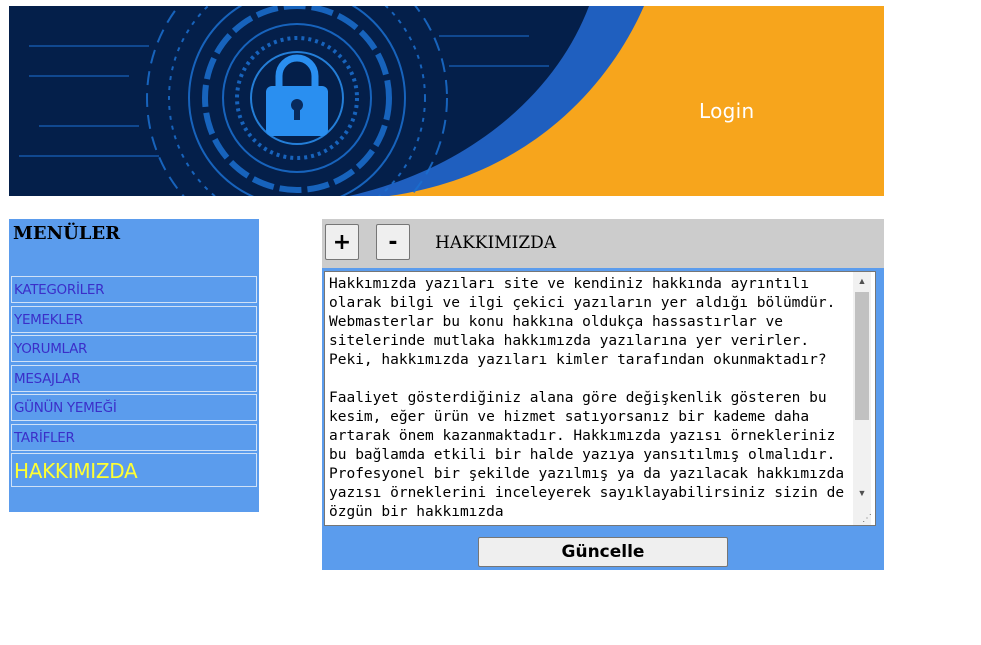 Image resolution: width=981 pixels, height=645 pixels. What do you see at coordinates (726, 111) in the screenshot?
I see `login-link: Login` at bounding box center [726, 111].